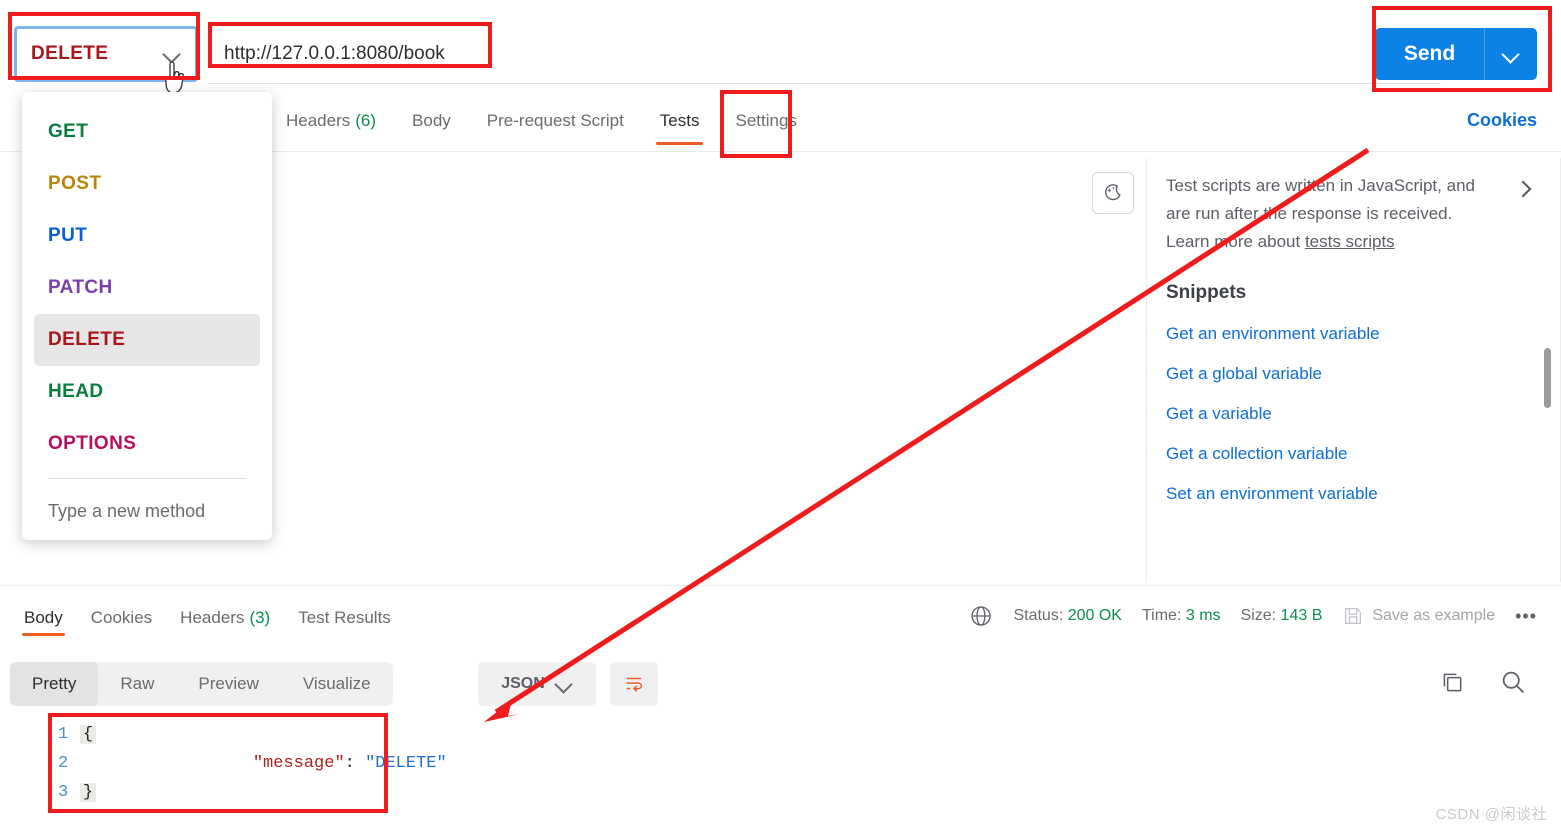 The height and width of the screenshot is (832, 1561). I want to click on snippets-description-line1: Test scripts are written in JavaScript,, so click(1304, 185).